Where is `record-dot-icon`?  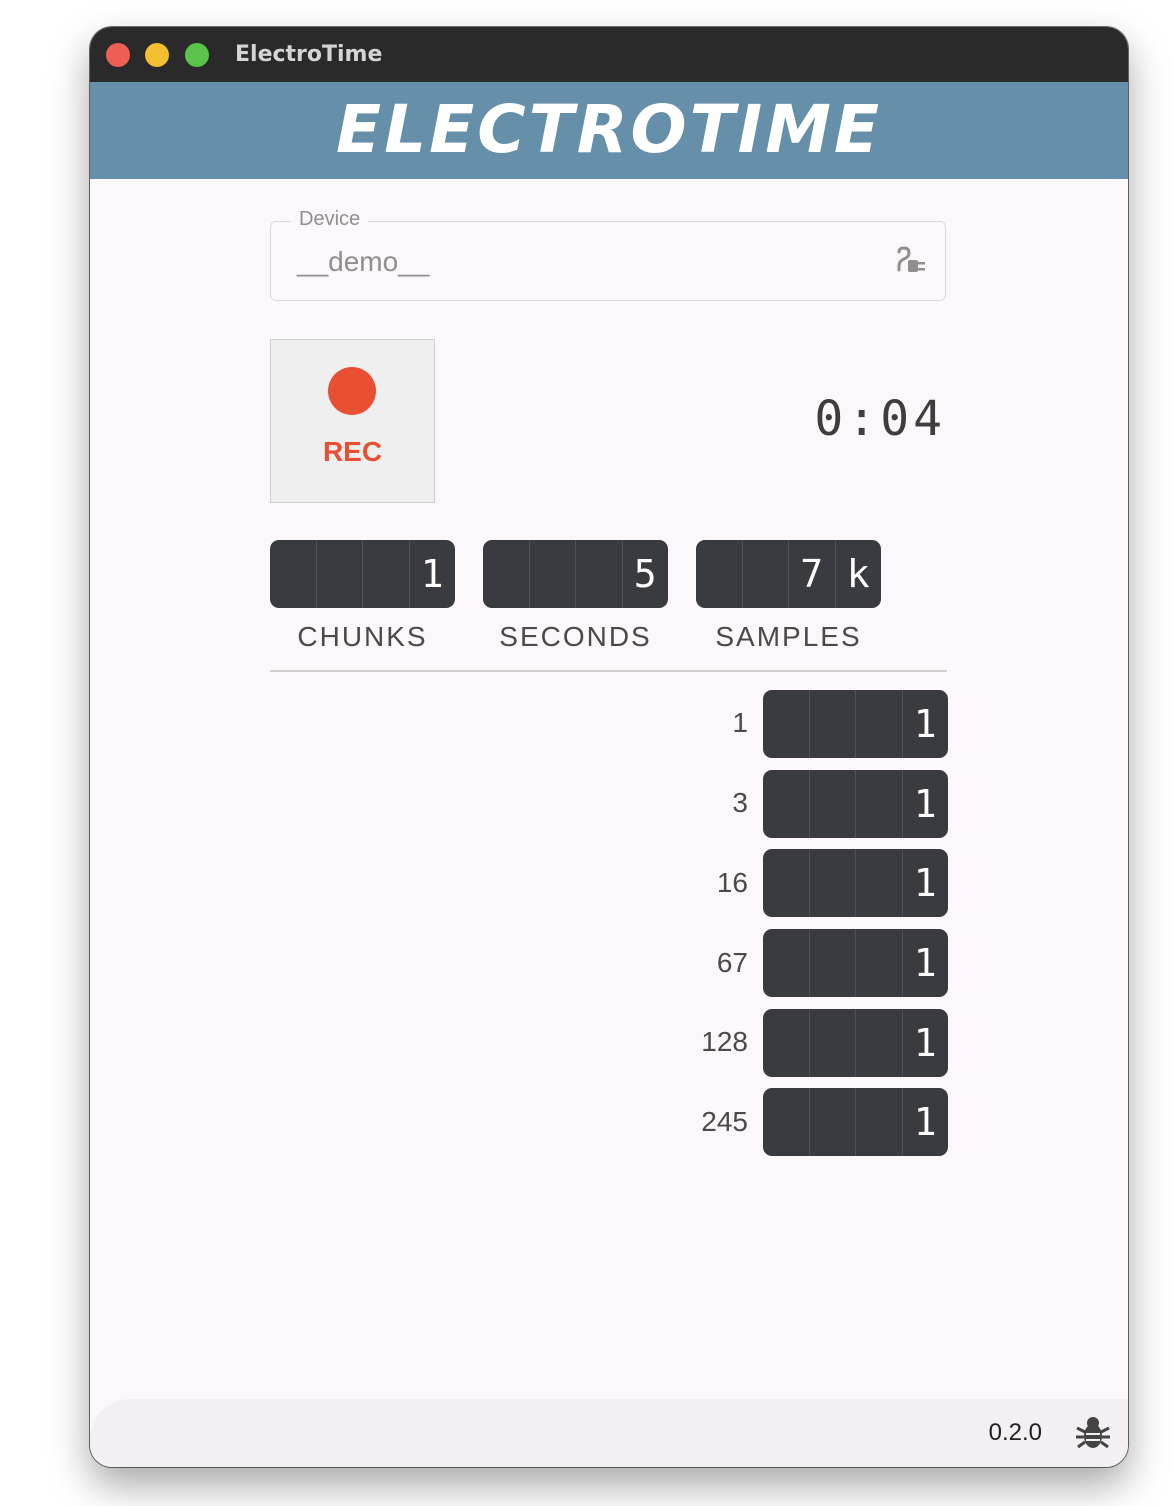 record-dot-icon is located at coordinates (352, 391).